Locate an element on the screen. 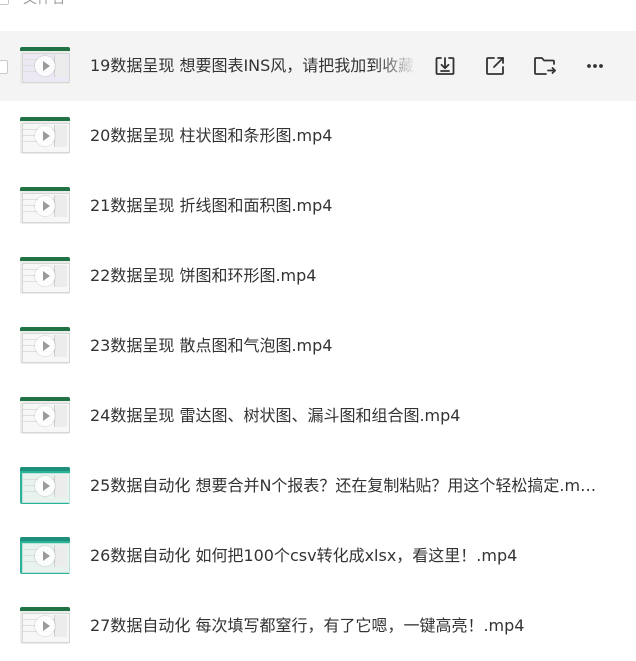 This screenshot has width=636, height=661. file-row: 24数据呈现 雷达图、树状图、漏斗图和组合图.mp4 is located at coordinates (318, 416).